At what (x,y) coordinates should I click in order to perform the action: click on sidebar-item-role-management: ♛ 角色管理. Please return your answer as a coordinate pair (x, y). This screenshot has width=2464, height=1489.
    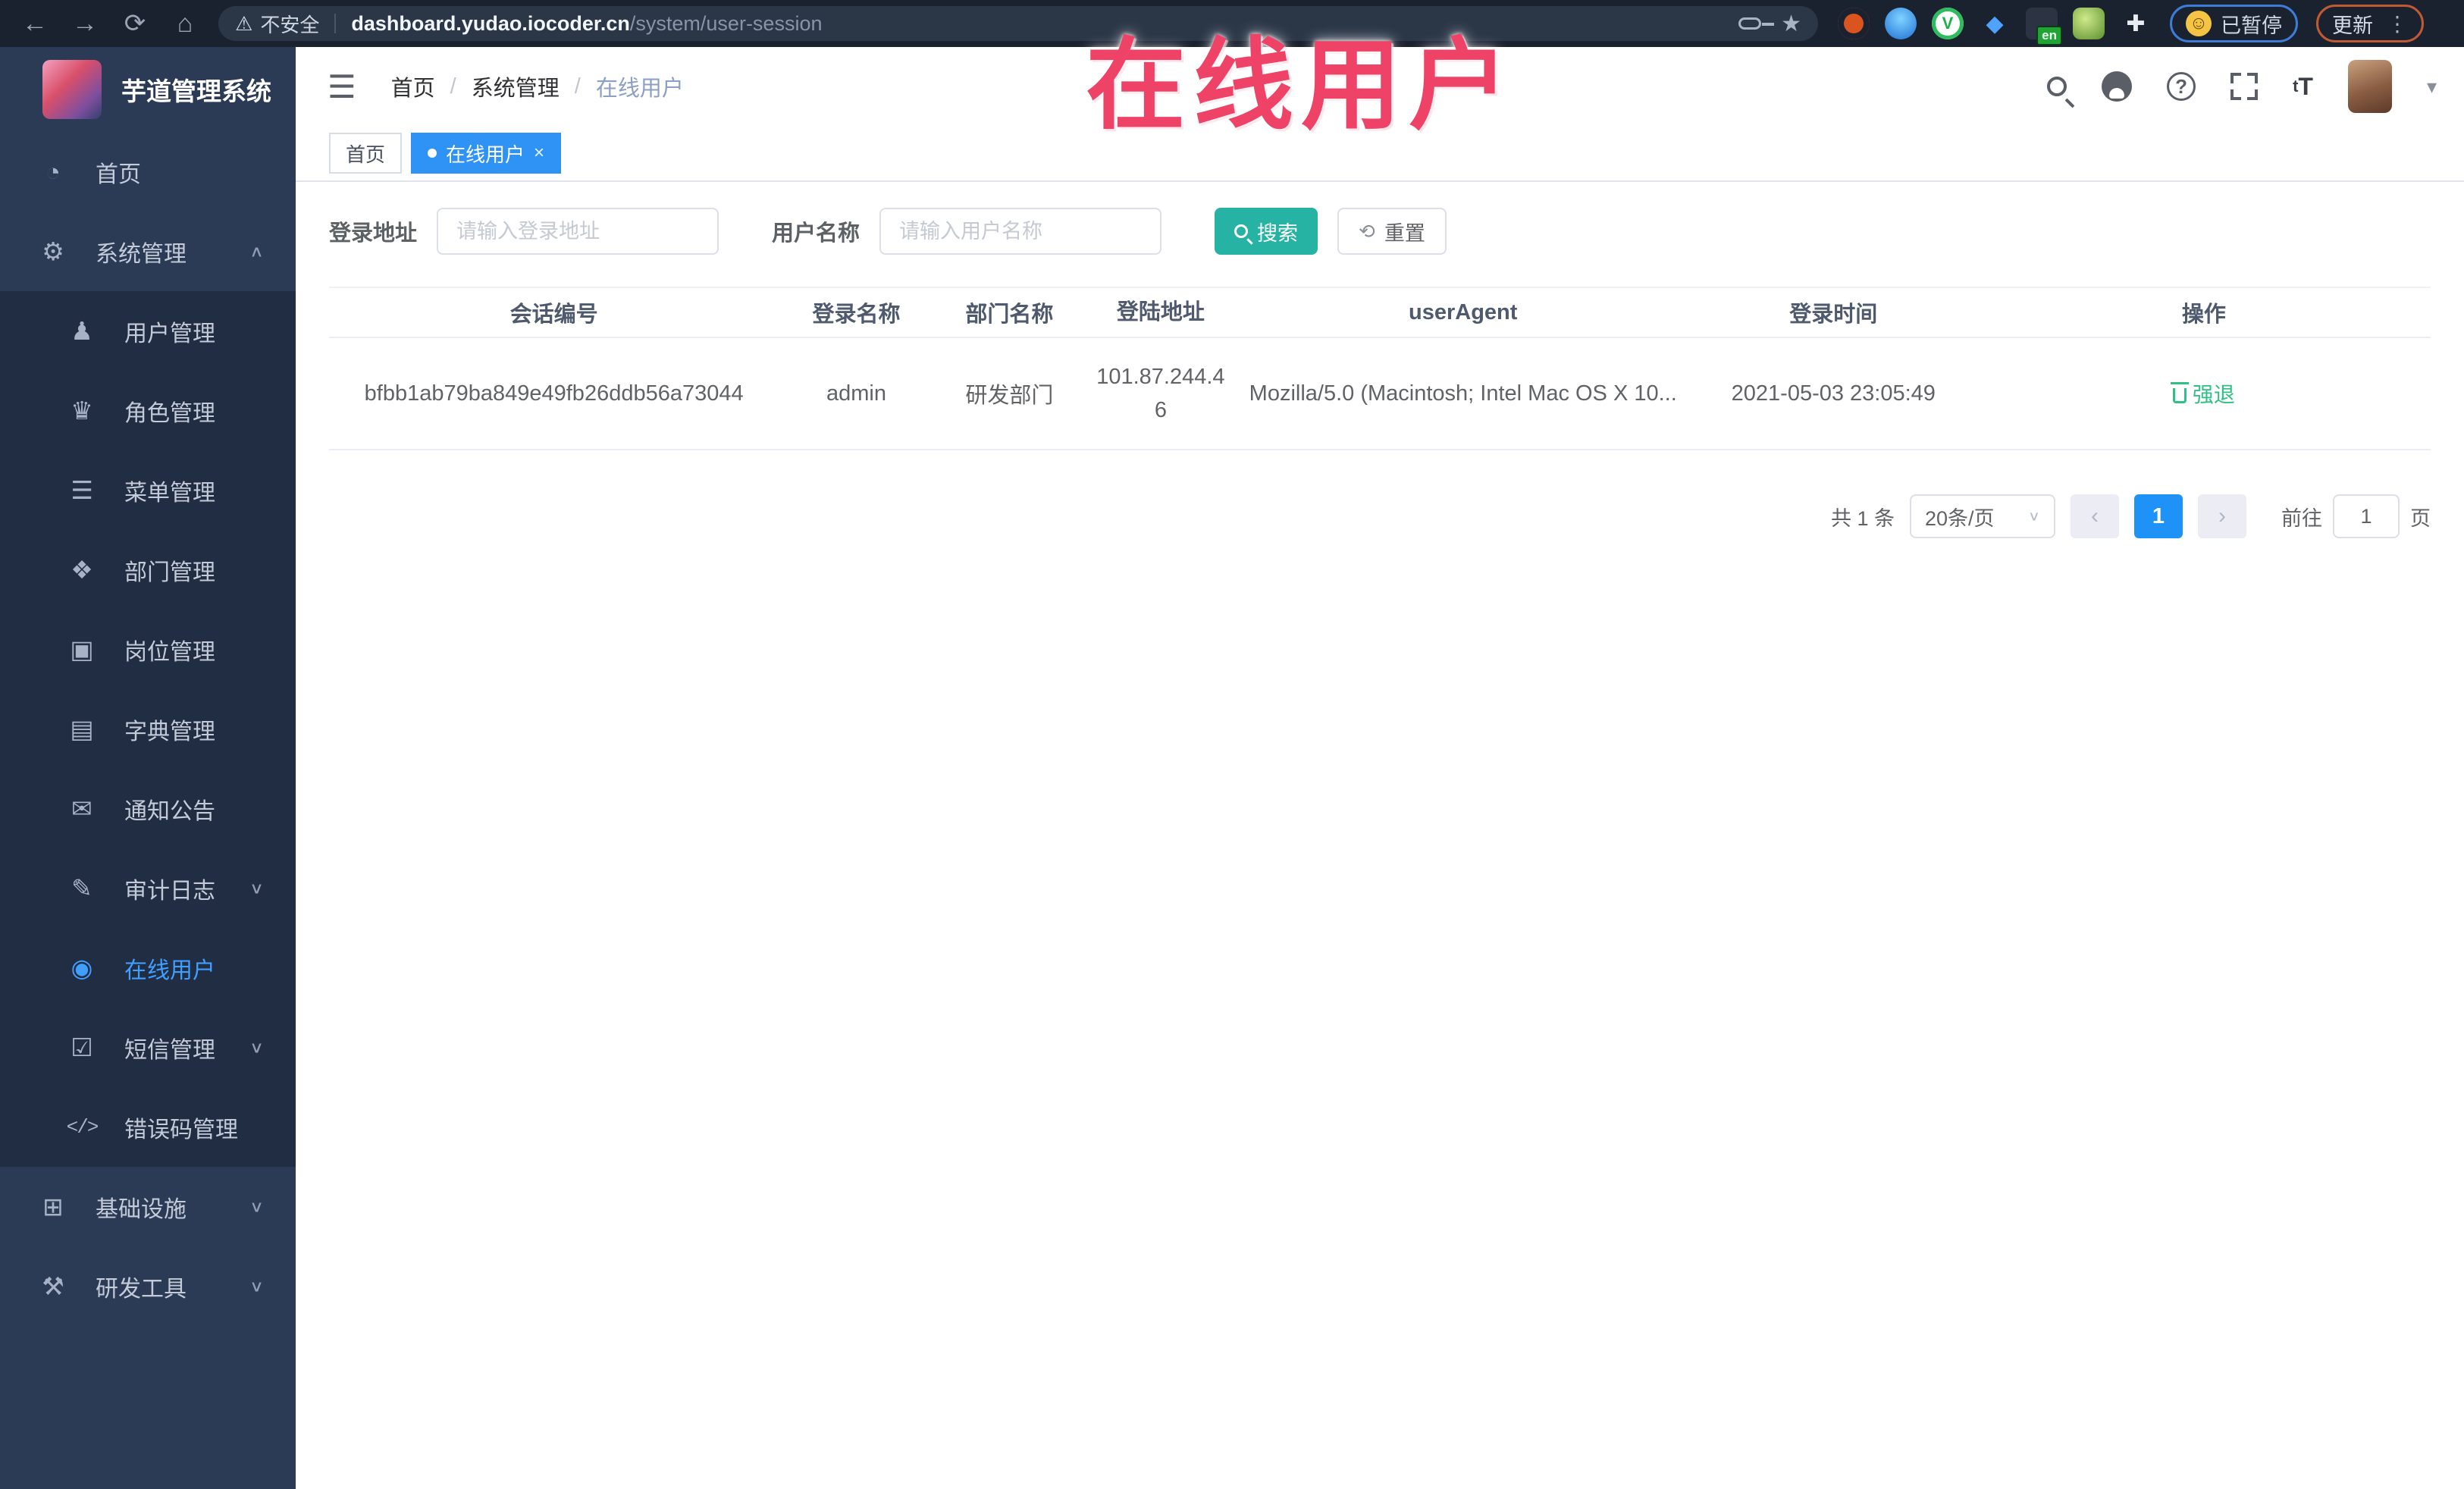
    Looking at the image, I should click on (148, 410).